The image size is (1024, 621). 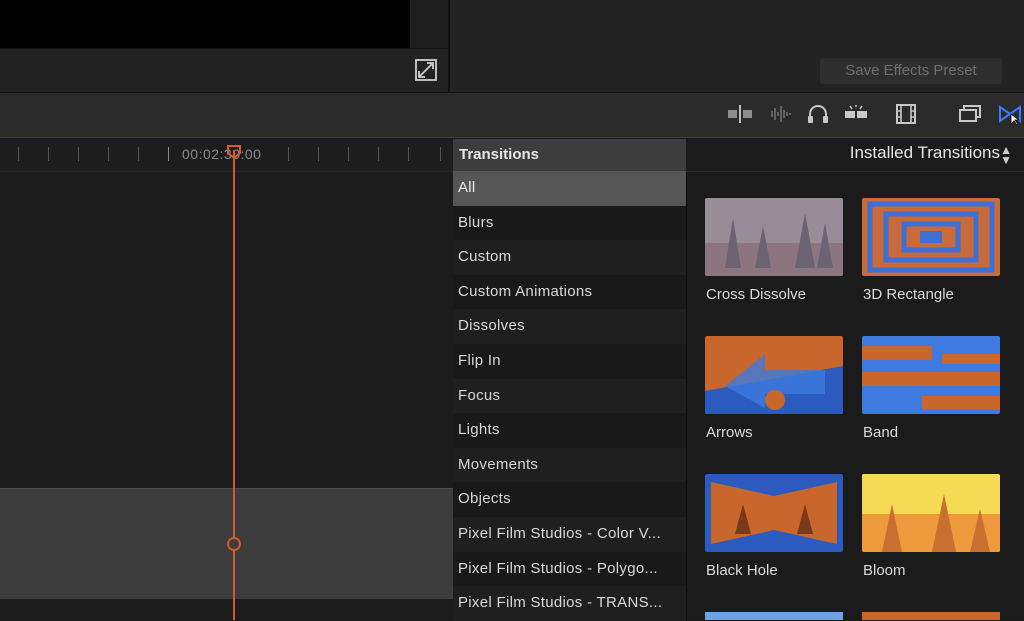 What do you see at coordinates (429, 24) in the screenshot?
I see `viewer-side-area` at bounding box center [429, 24].